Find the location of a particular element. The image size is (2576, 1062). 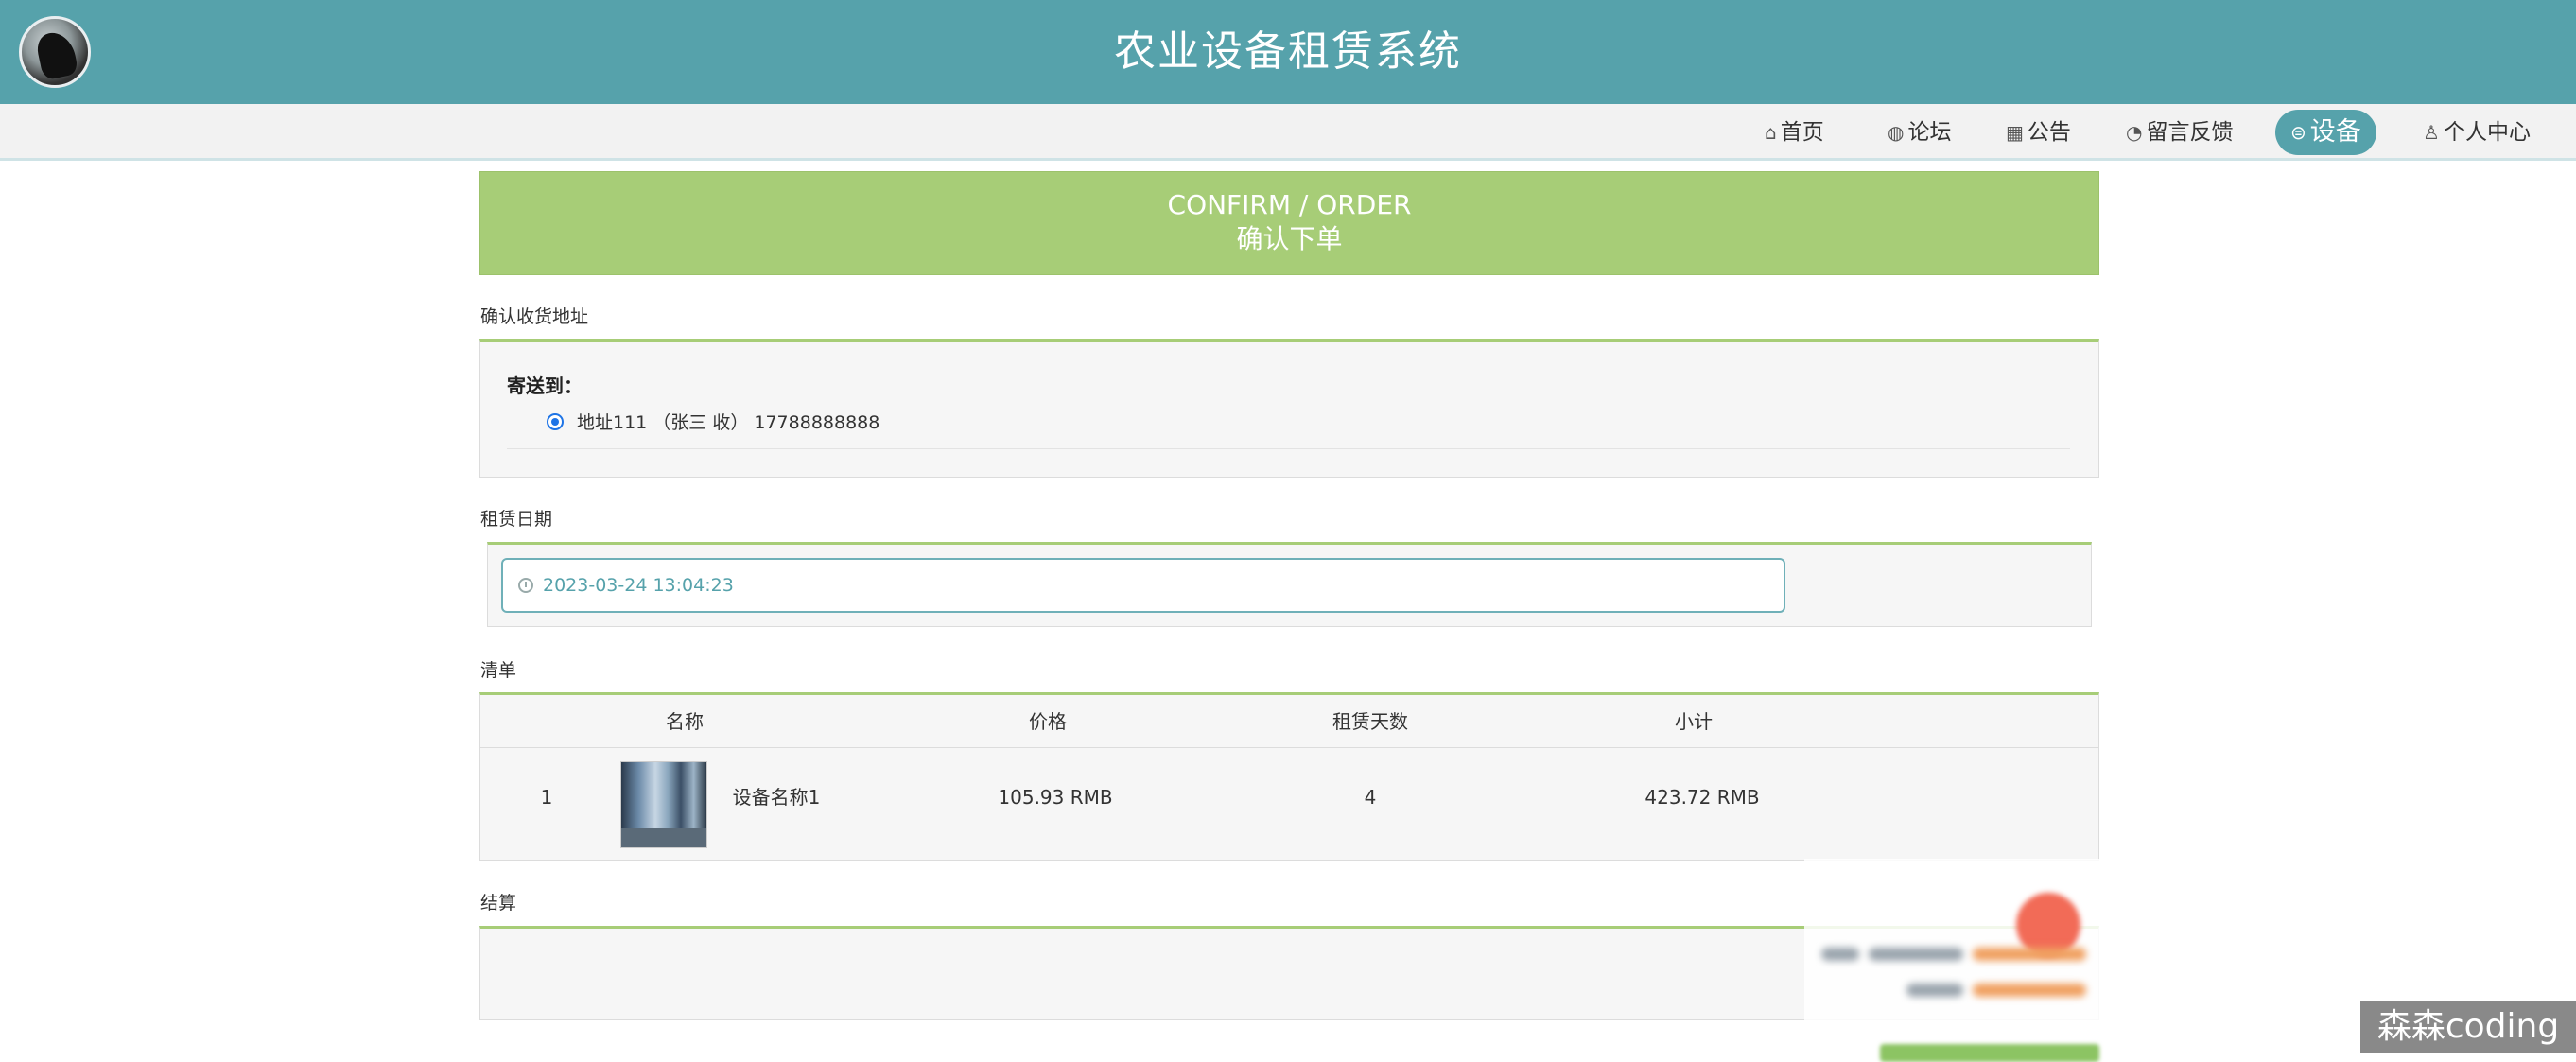

rental-date-value: 2023-03-24 13:04:23 is located at coordinates (638, 586).